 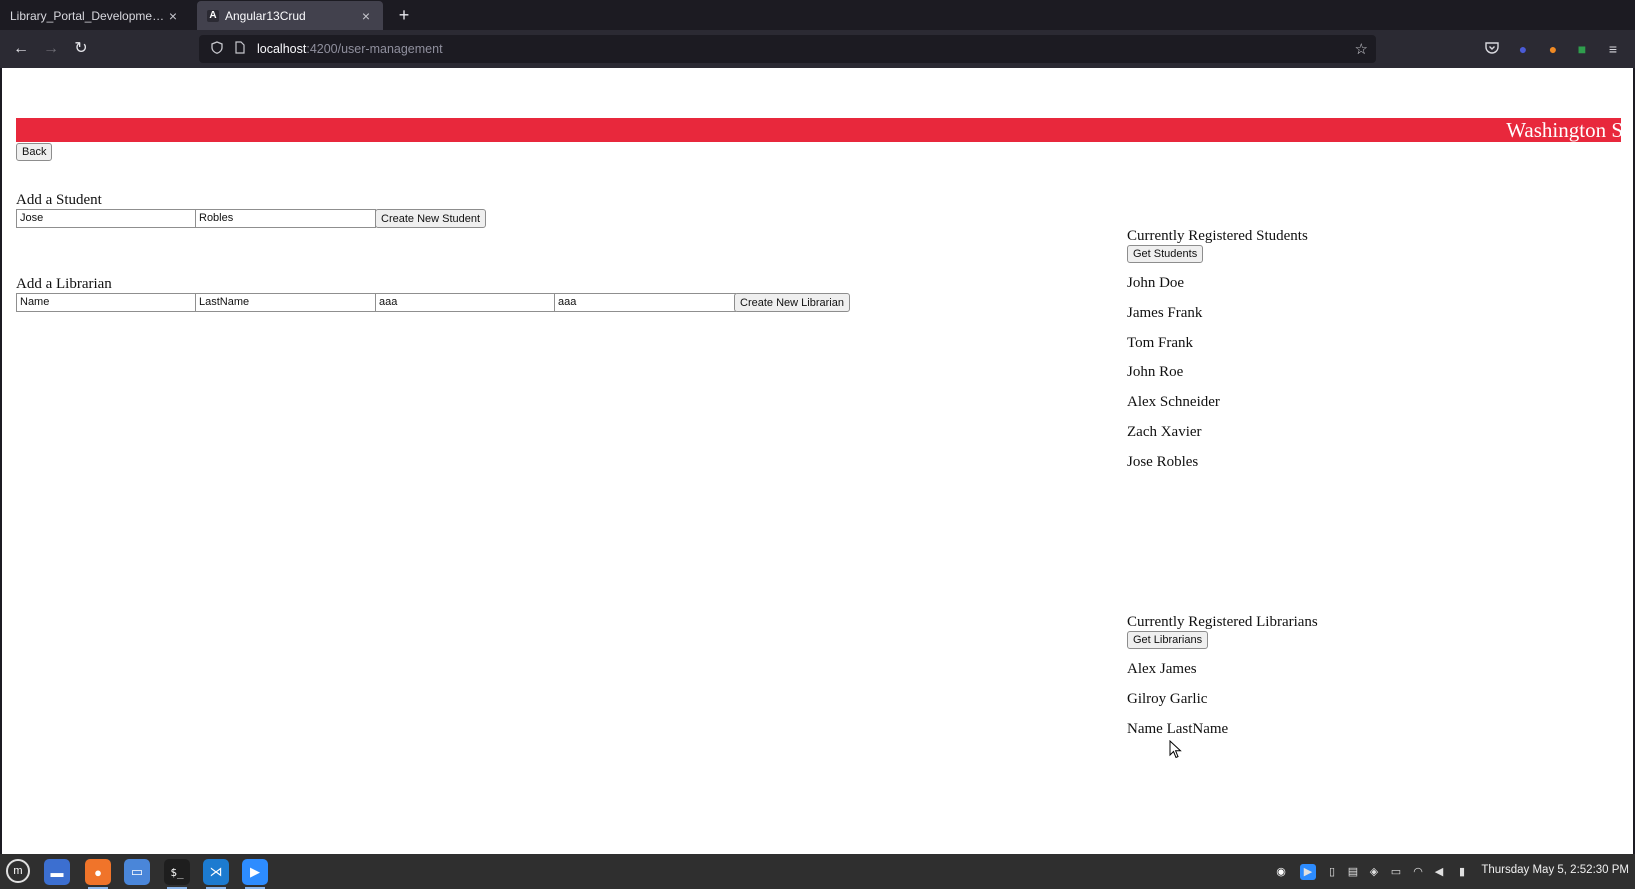 What do you see at coordinates (645, 302) in the screenshot?
I see `librarian-password-input: aaa` at bounding box center [645, 302].